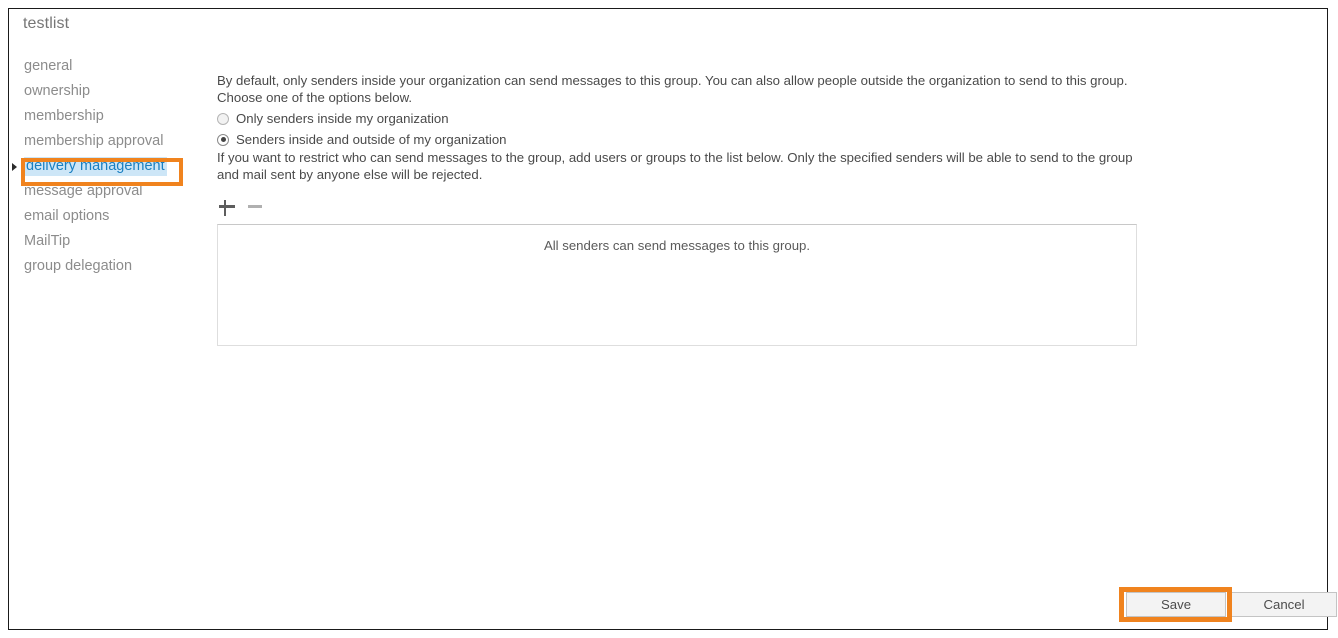 This screenshot has height=638, width=1338. Describe the element at coordinates (83, 191) in the screenshot. I see `sidebar-item-label: message approval` at that location.